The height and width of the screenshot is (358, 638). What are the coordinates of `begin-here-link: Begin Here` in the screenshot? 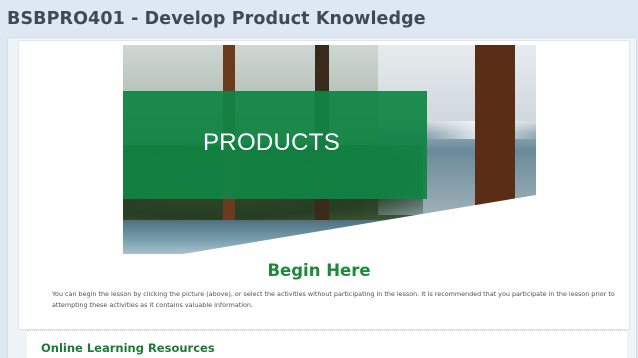 It's located at (319, 270).